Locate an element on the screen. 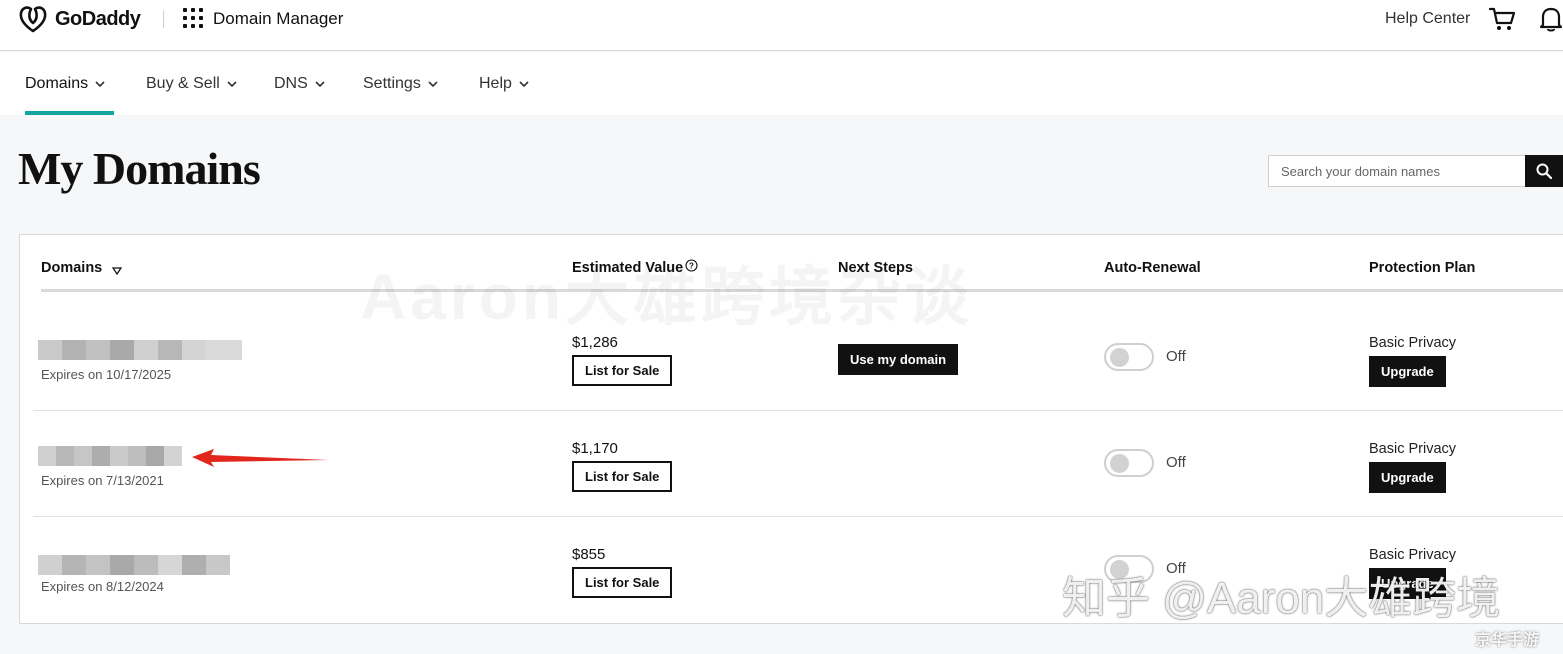 The image size is (1563, 654). nav-dns-label: DNS is located at coordinates (291, 83).